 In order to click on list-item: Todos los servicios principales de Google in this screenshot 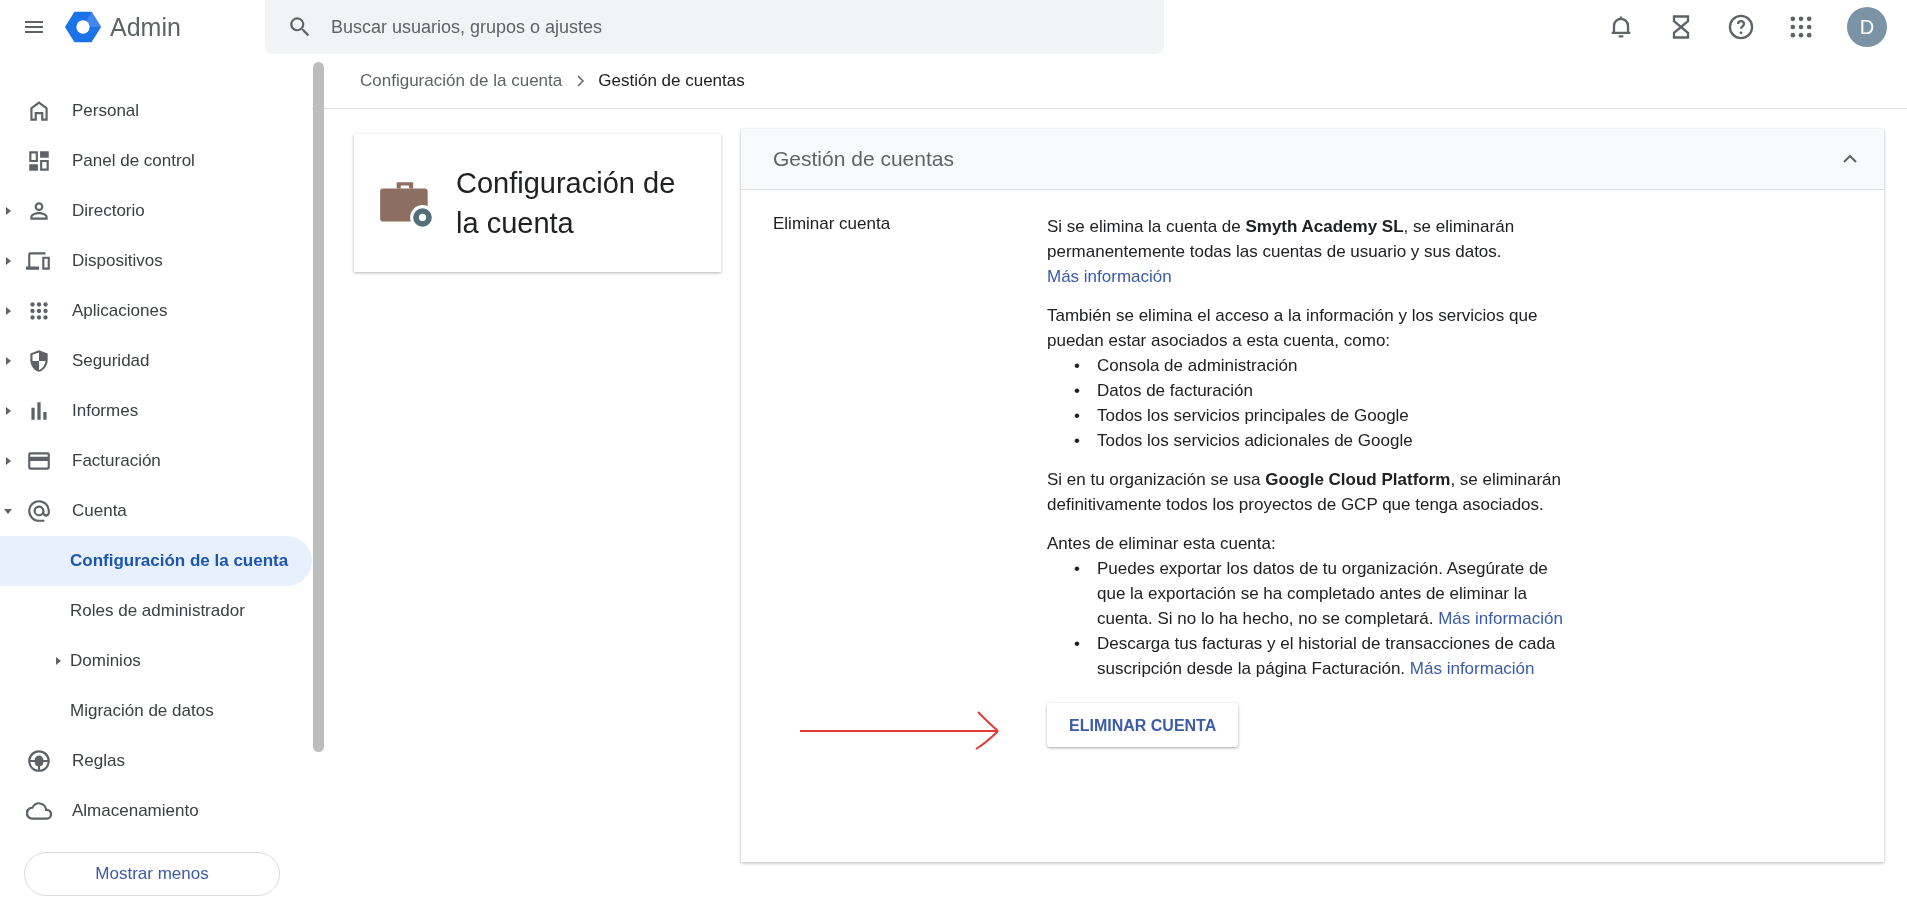, I will do `click(1253, 416)`.